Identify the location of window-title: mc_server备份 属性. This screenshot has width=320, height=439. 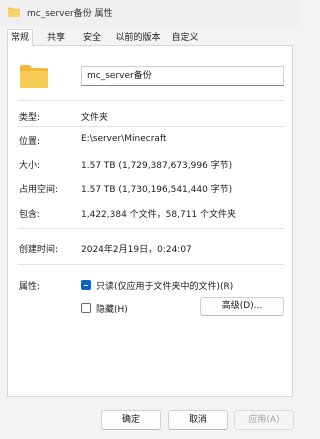
(70, 14).